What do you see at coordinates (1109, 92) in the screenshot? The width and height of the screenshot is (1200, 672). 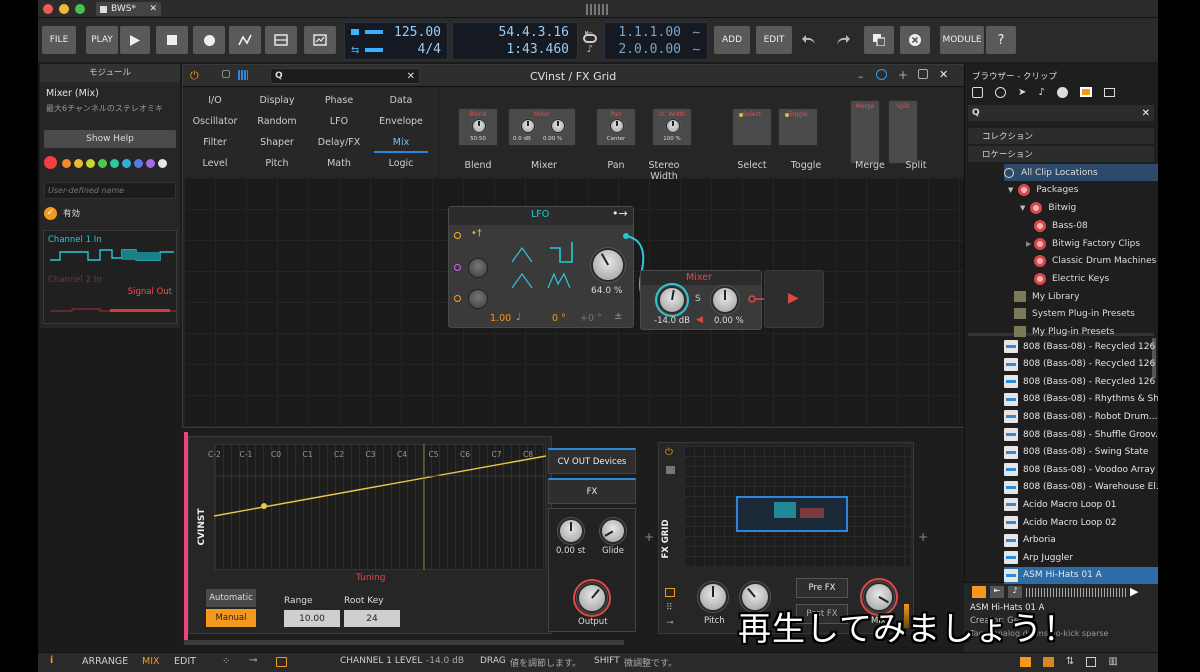 I see `plugins-tab-icon` at bounding box center [1109, 92].